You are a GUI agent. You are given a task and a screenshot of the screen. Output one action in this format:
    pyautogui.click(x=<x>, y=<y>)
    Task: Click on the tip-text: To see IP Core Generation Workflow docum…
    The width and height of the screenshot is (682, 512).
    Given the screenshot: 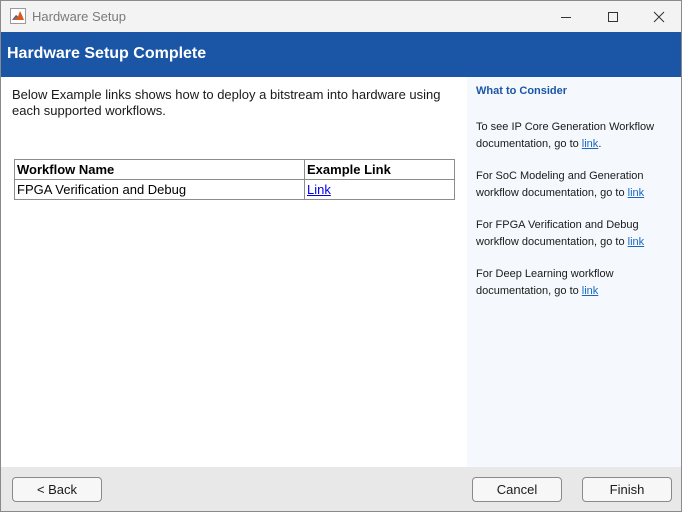 What is the action you would take?
    pyautogui.click(x=565, y=135)
    